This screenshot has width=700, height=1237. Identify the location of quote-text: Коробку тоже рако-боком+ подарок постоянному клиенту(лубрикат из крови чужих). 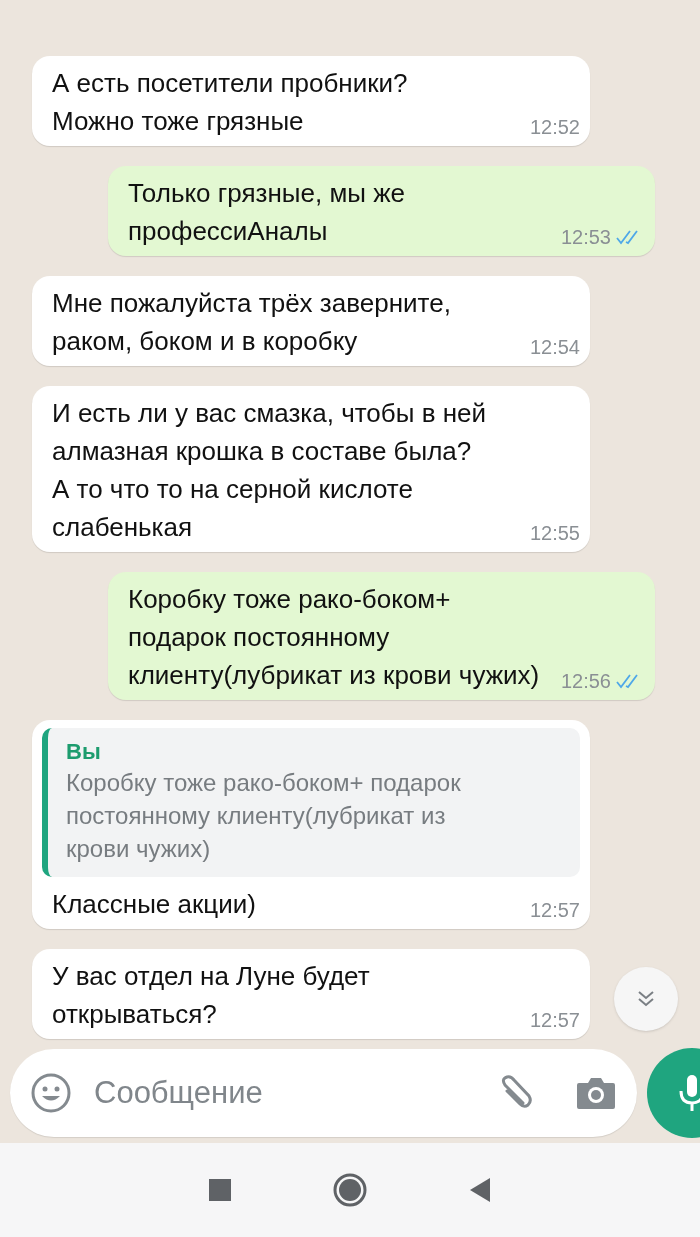
(264, 816).